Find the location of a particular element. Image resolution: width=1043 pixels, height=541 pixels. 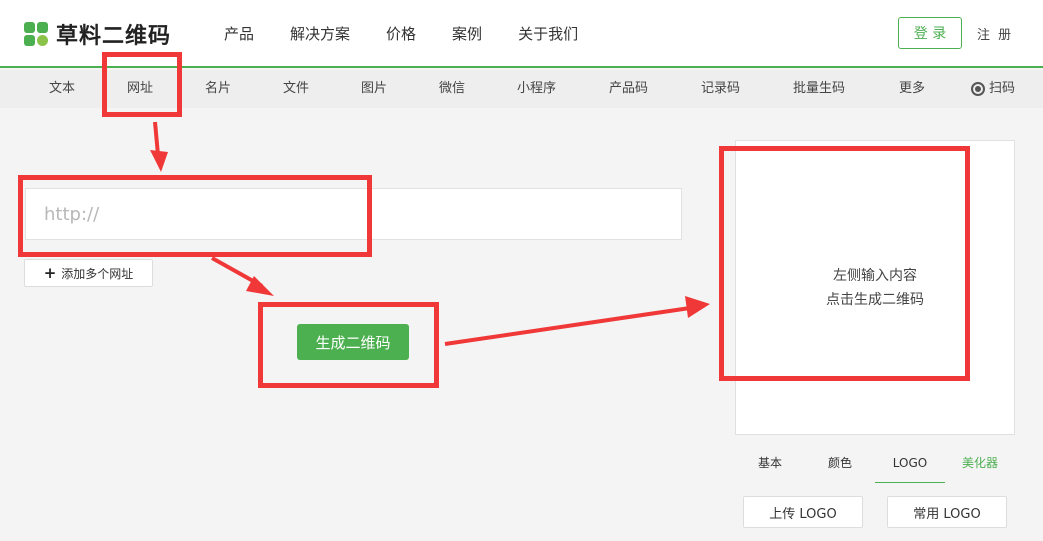

tab-image: 图片 is located at coordinates (374, 89).